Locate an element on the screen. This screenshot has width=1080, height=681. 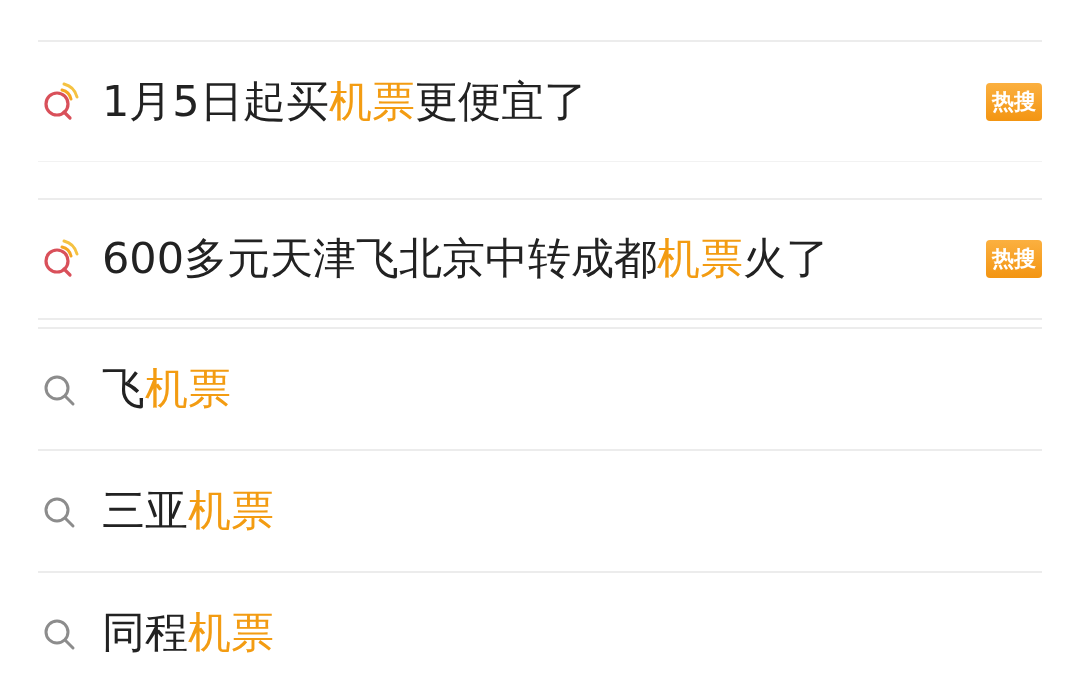
suggestion-text: 三亚机票 is located at coordinates (188, 510).